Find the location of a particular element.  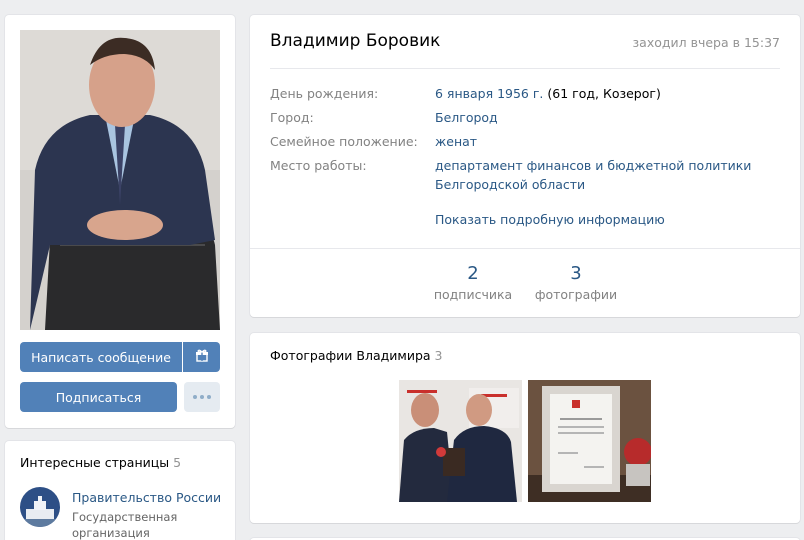

photos-header: Фотографии Владимира 3 is located at coordinates (356, 355).